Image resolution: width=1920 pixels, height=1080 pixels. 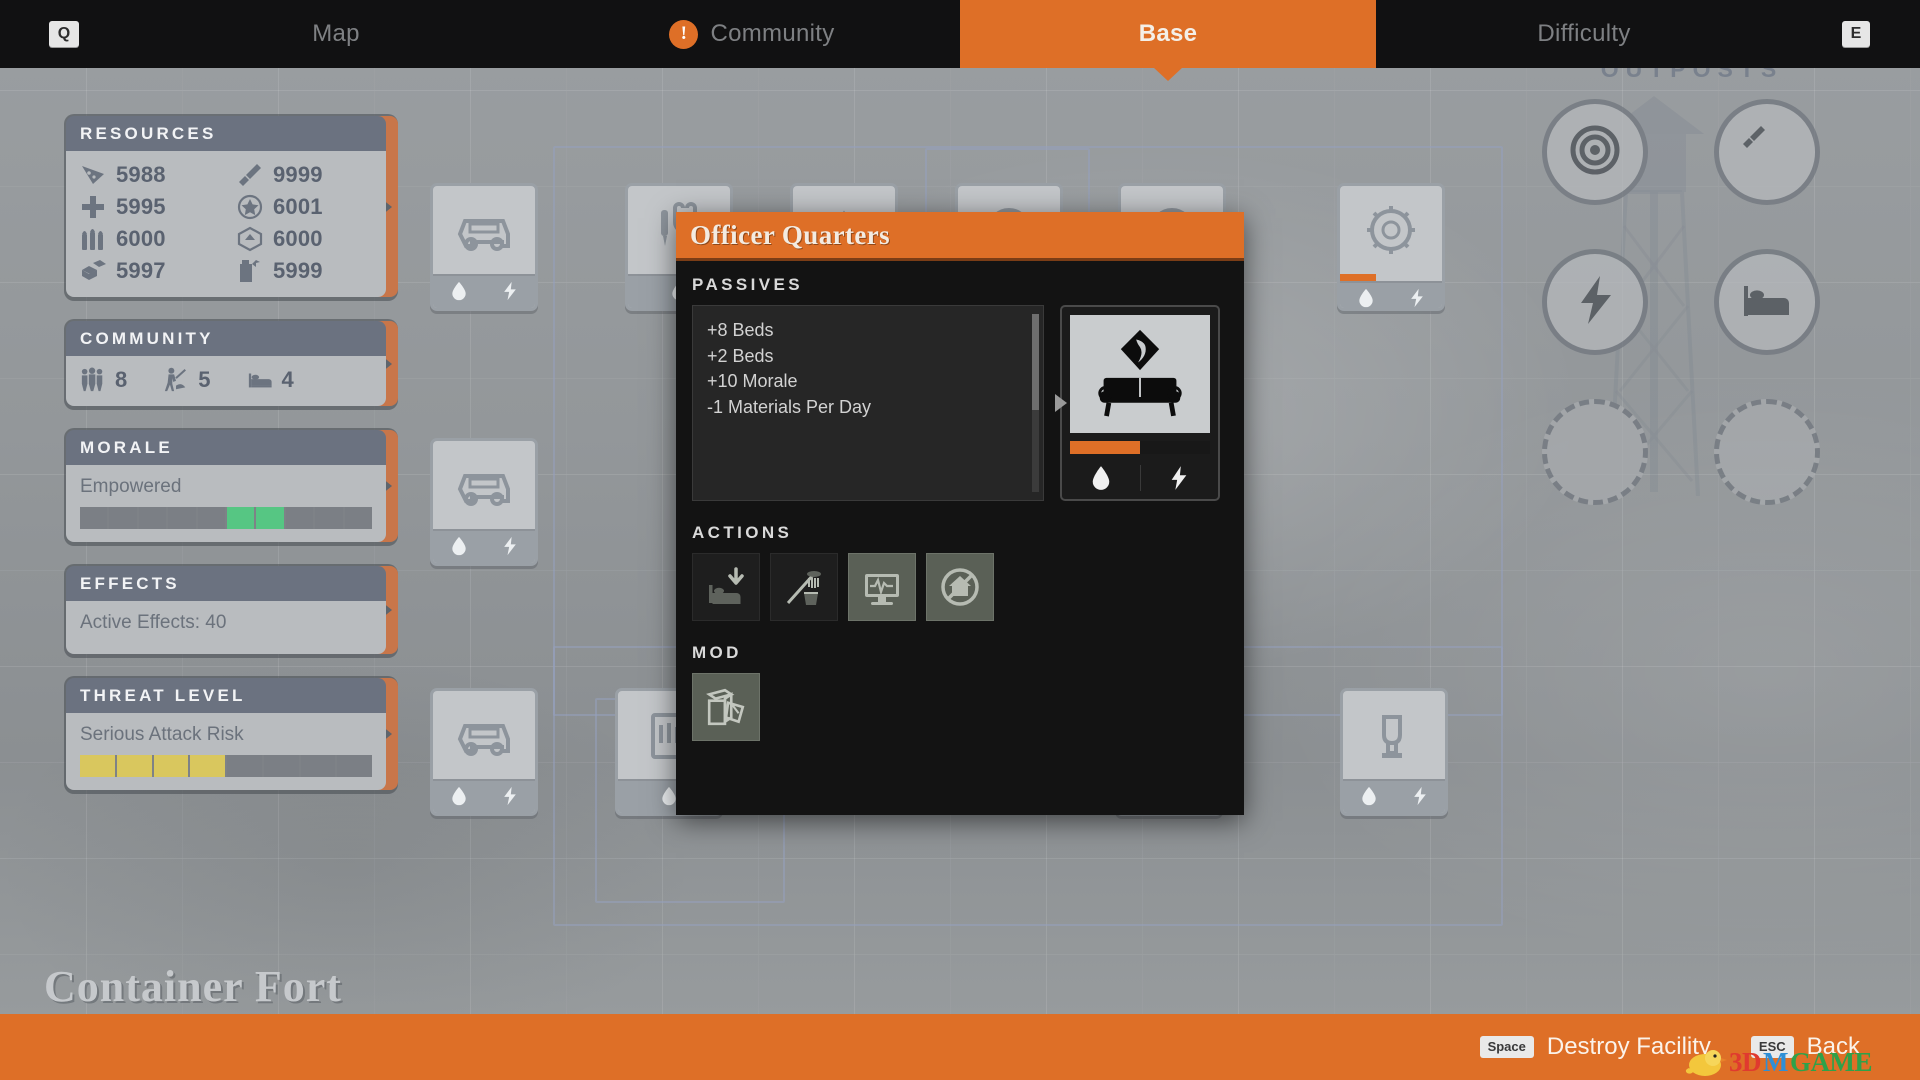 I want to click on action-shower-mop, so click(x=804, y=587).